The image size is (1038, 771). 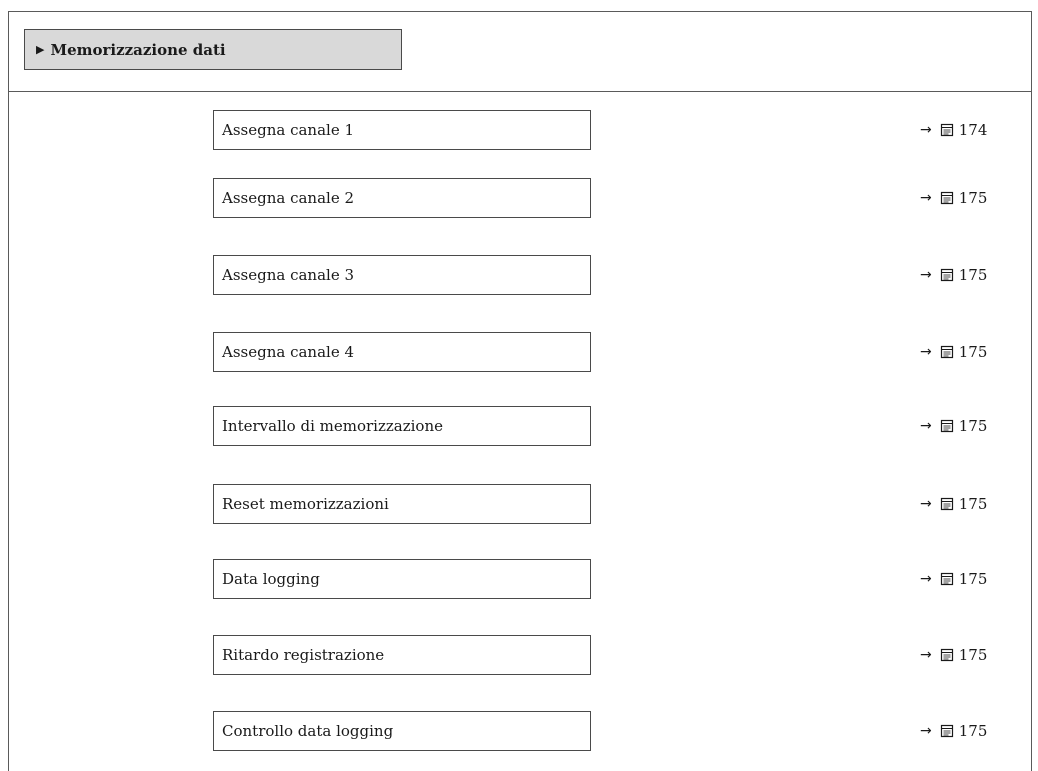 What do you see at coordinates (288, 275) in the screenshot?
I see `param-label: Assegna canale 3` at bounding box center [288, 275].